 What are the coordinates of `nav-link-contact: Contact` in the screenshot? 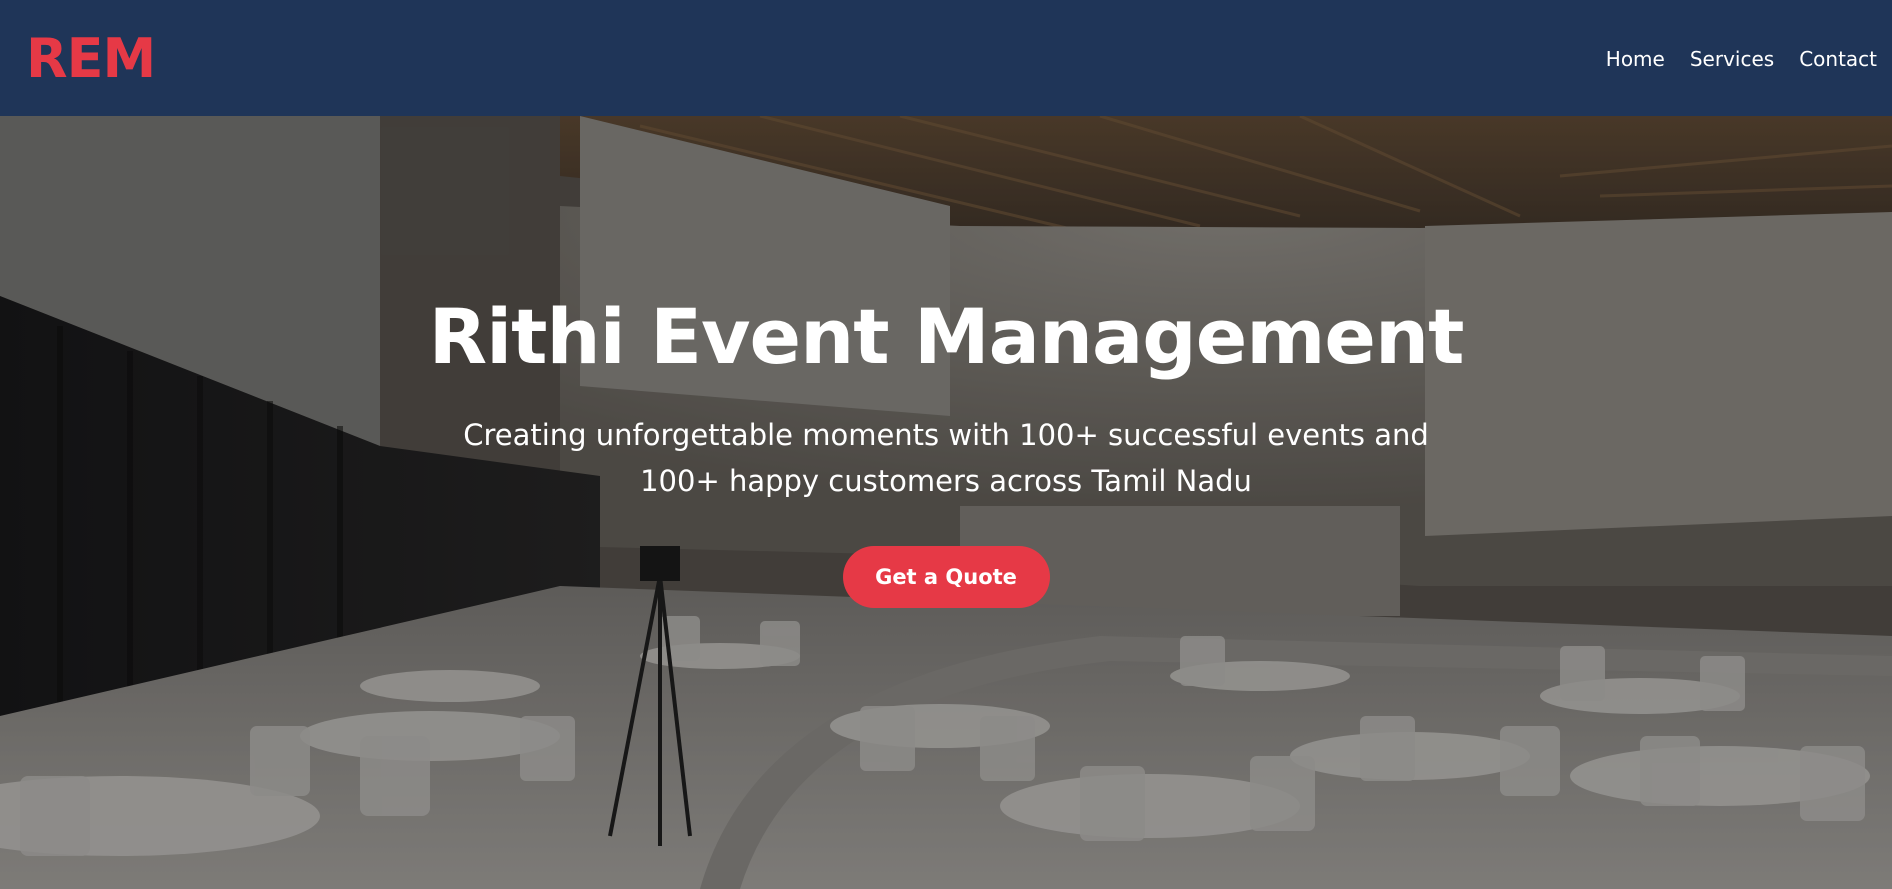 It's located at (1838, 59).